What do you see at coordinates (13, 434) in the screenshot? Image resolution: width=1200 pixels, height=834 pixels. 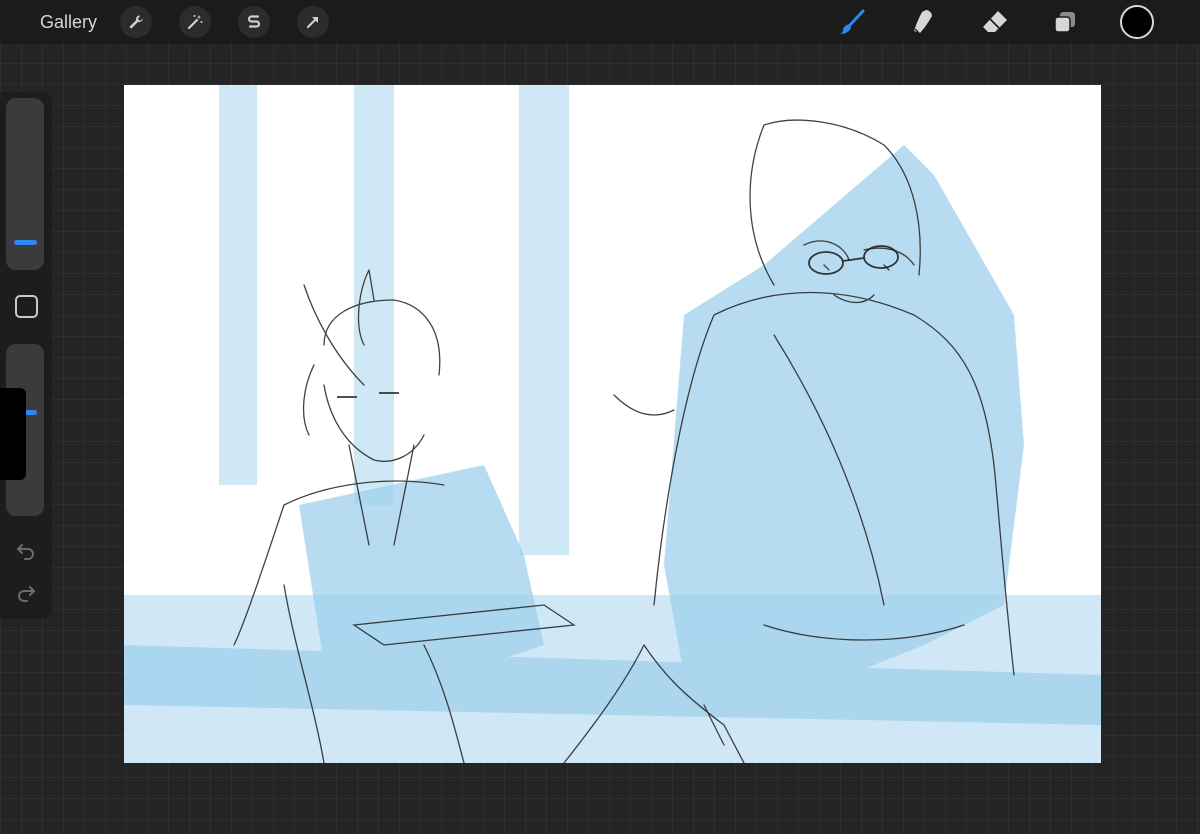 I see `brush-preview-popup` at bounding box center [13, 434].